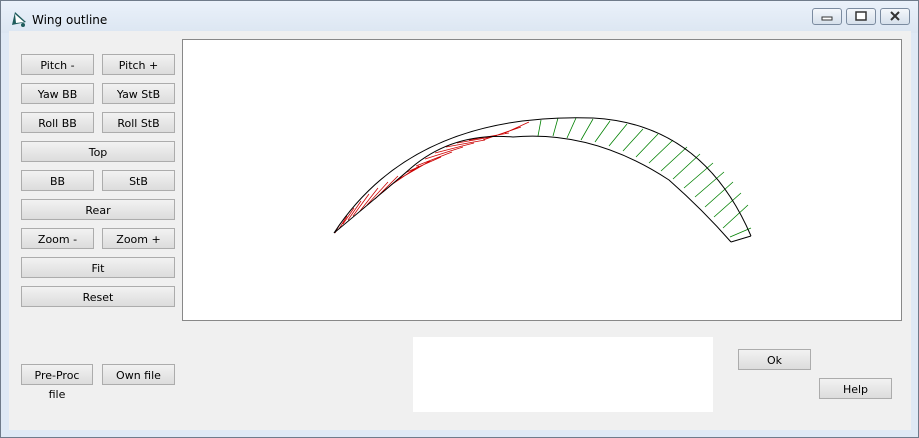 This screenshot has height=438, width=919. I want to click on pre-proc-file-button: Pre-Proc file, so click(57, 382).